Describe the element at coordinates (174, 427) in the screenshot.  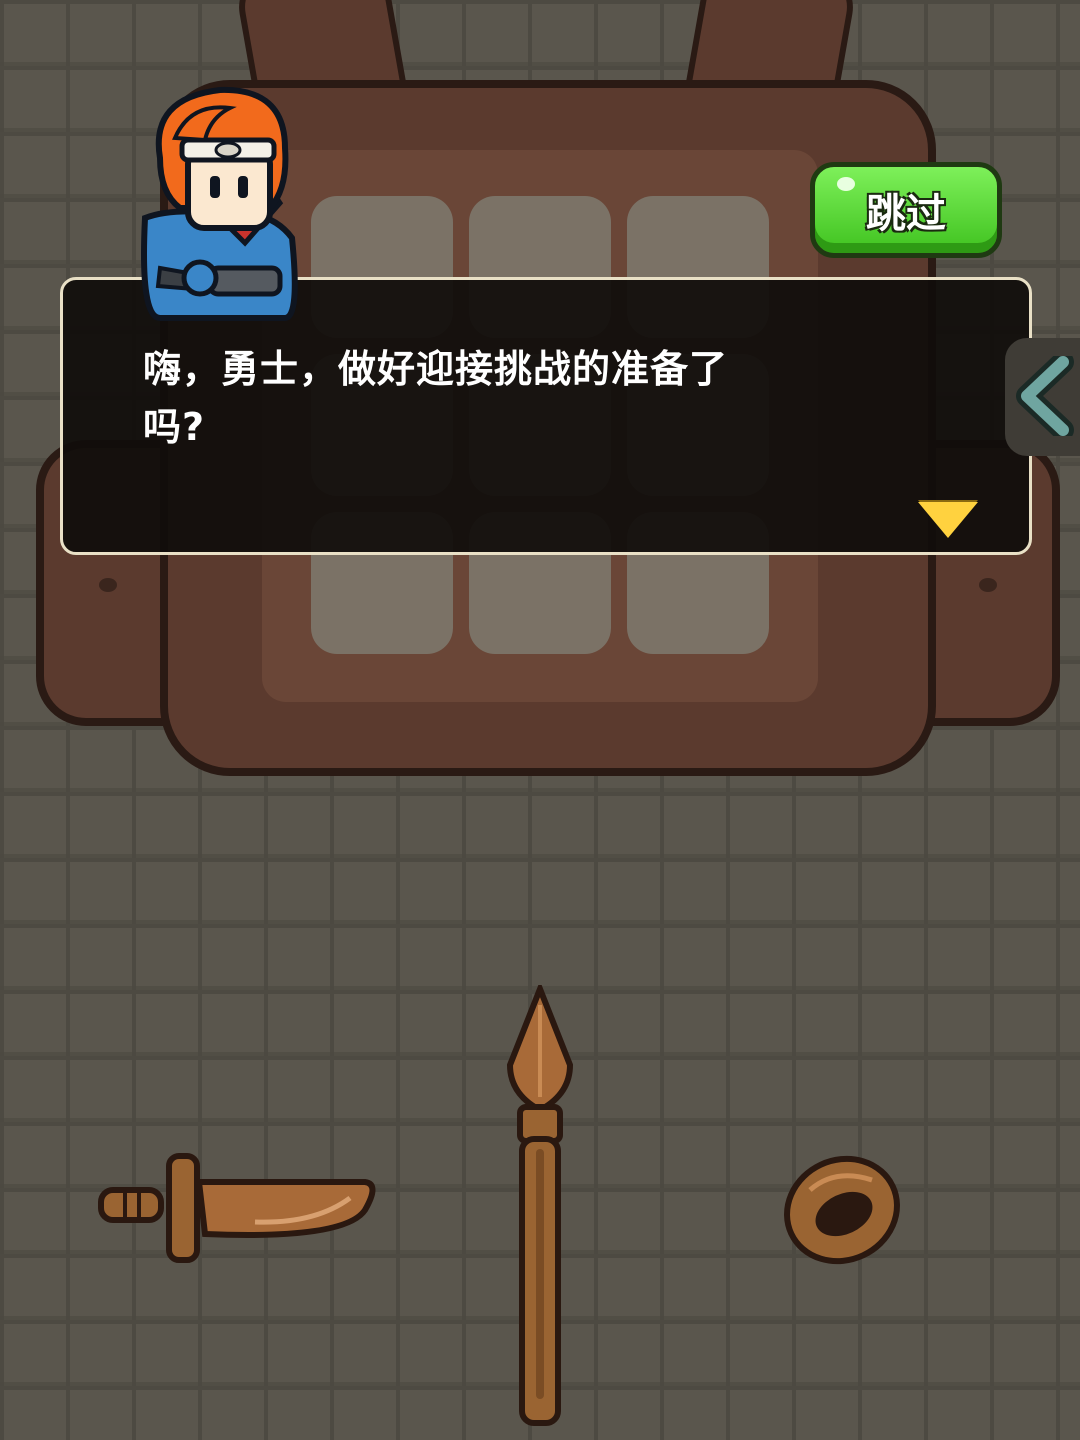
I see `dialog-line-2: 吗?` at that location.